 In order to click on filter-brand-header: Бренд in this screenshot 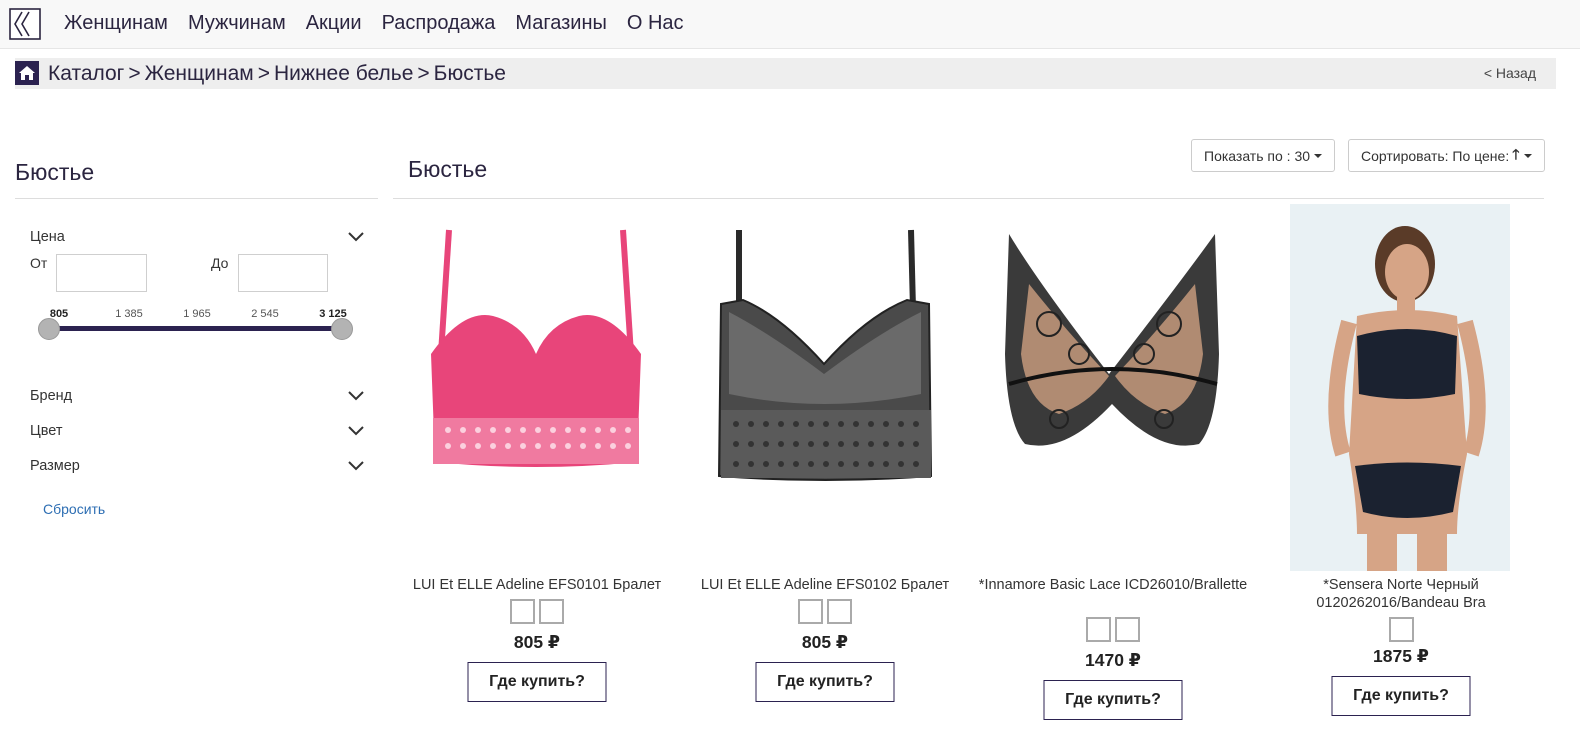, I will do `click(197, 396)`.